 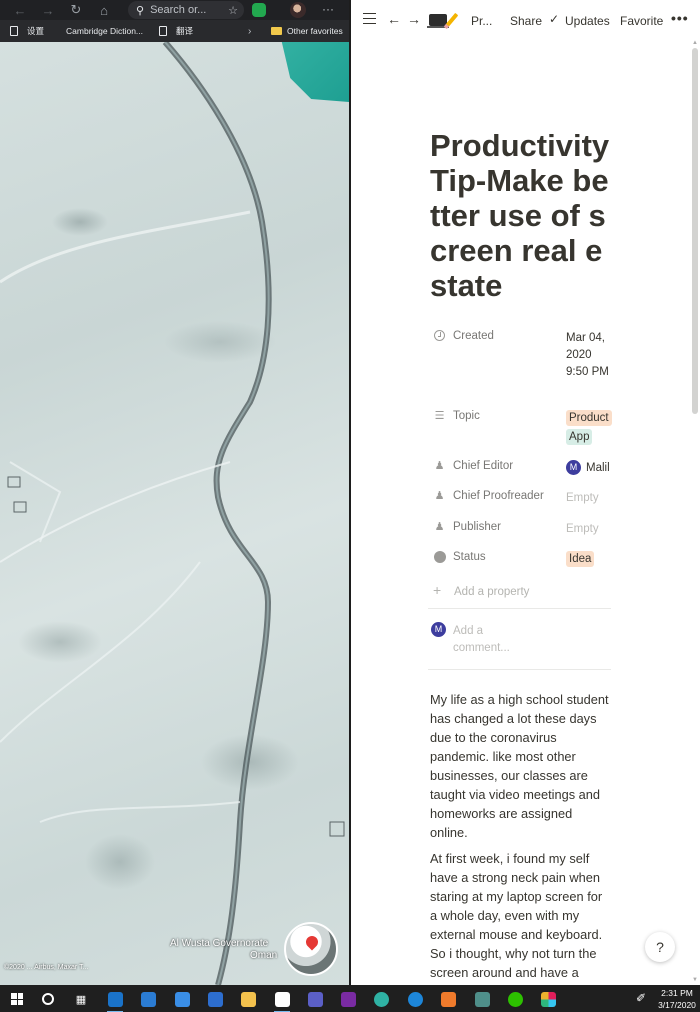 What do you see at coordinates (381, 999) in the screenshot?
I see `edge-dev-icon` at bounding box center [381, 999].